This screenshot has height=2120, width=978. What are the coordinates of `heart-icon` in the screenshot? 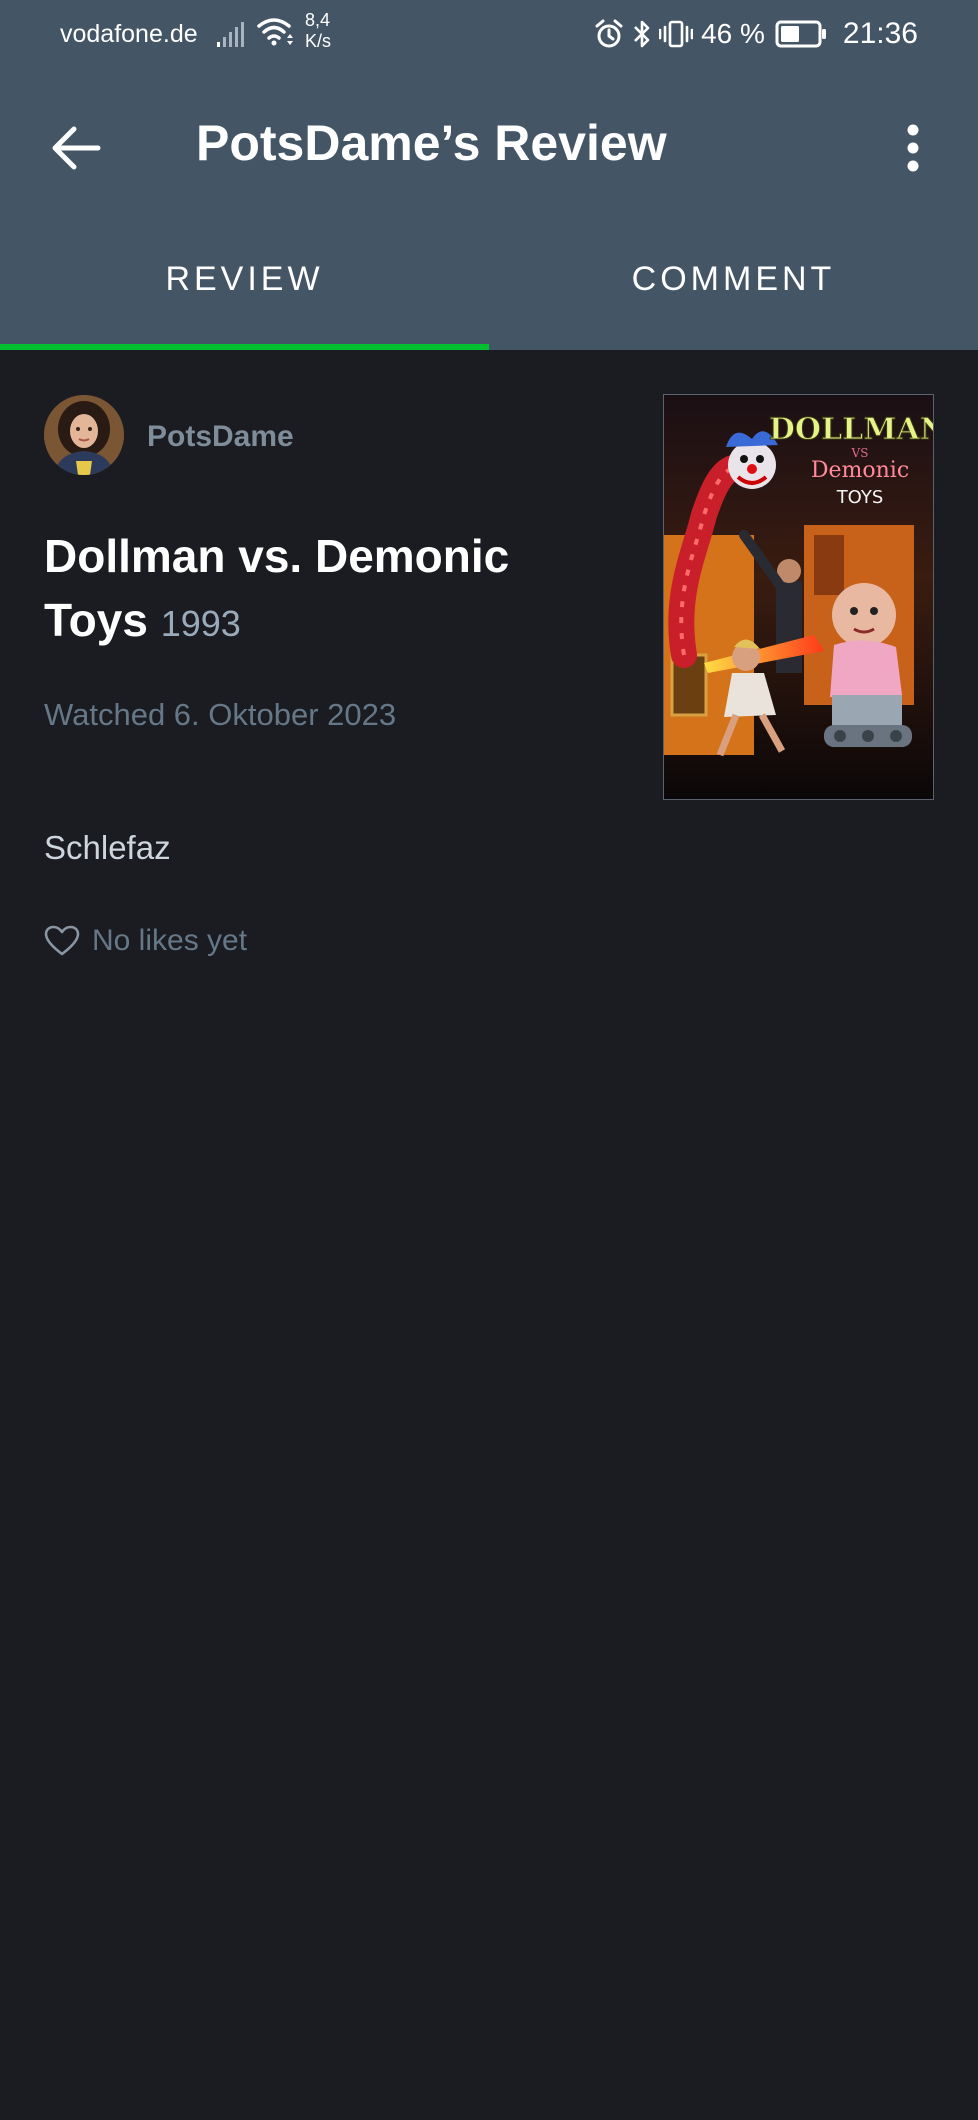 It's located at (62, 941).